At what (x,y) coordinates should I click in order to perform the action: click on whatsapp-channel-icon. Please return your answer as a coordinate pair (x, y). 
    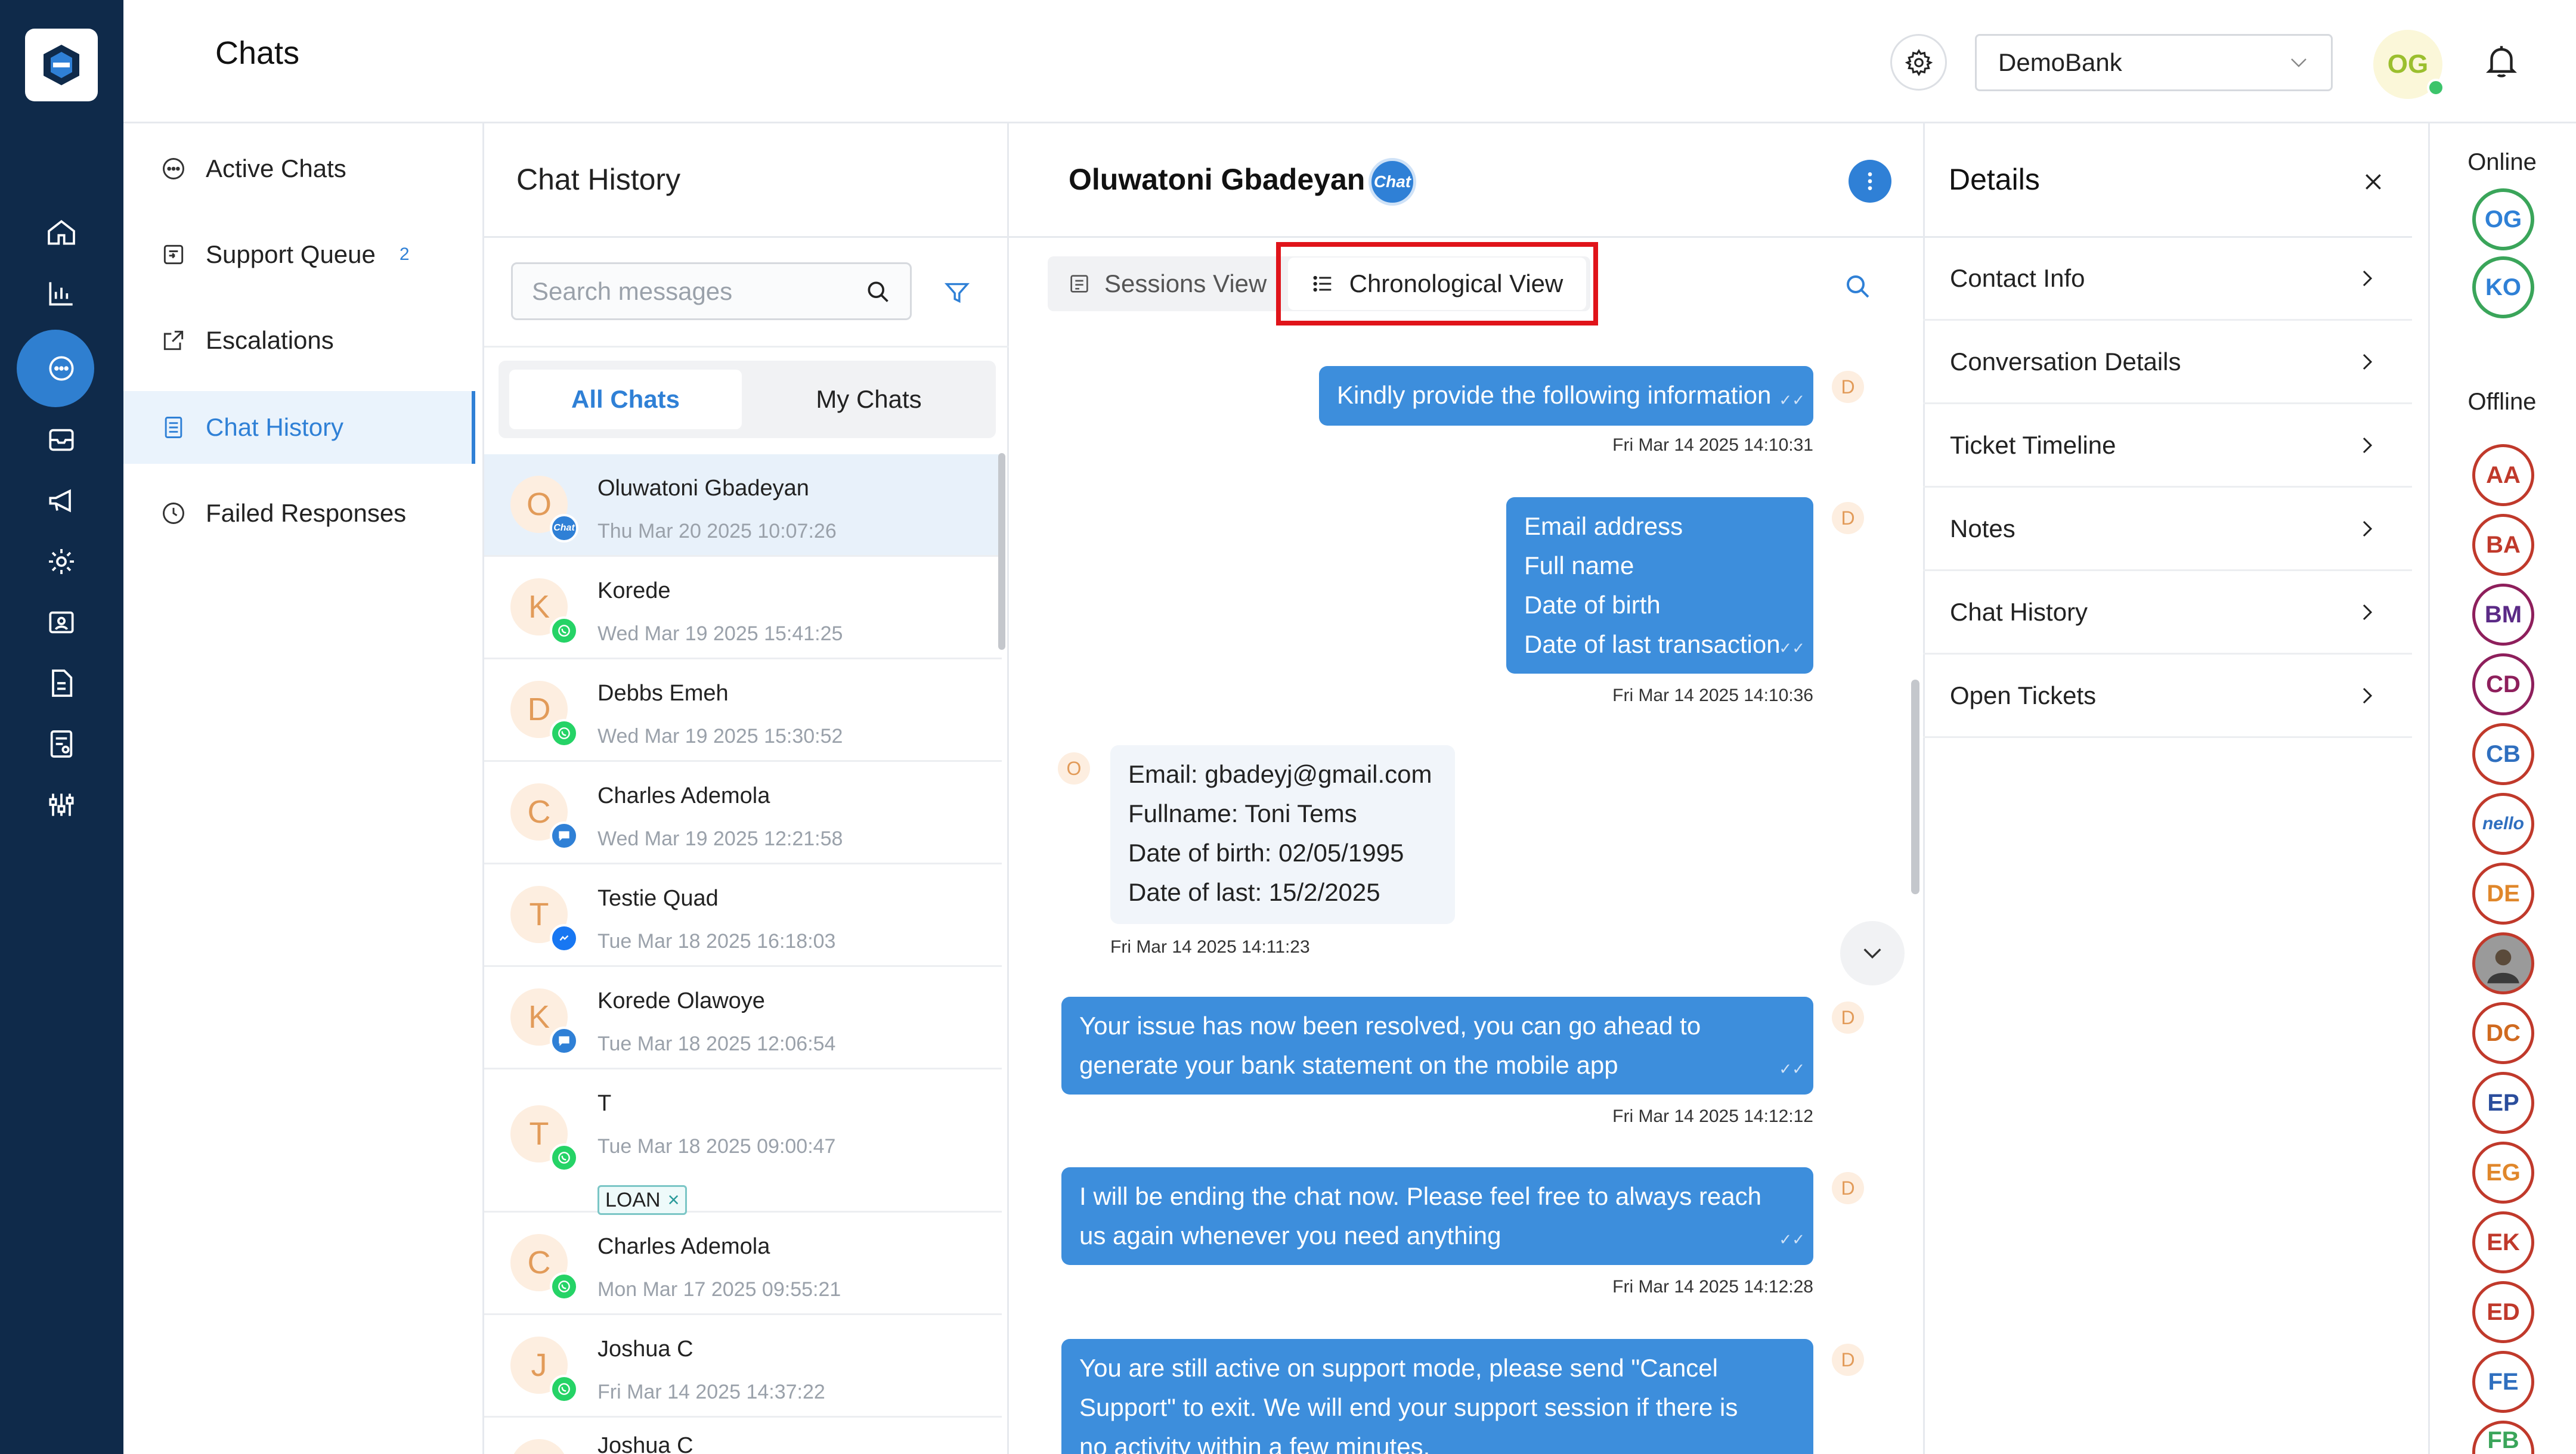
    Looking at the image, I should click on (564, 1157).